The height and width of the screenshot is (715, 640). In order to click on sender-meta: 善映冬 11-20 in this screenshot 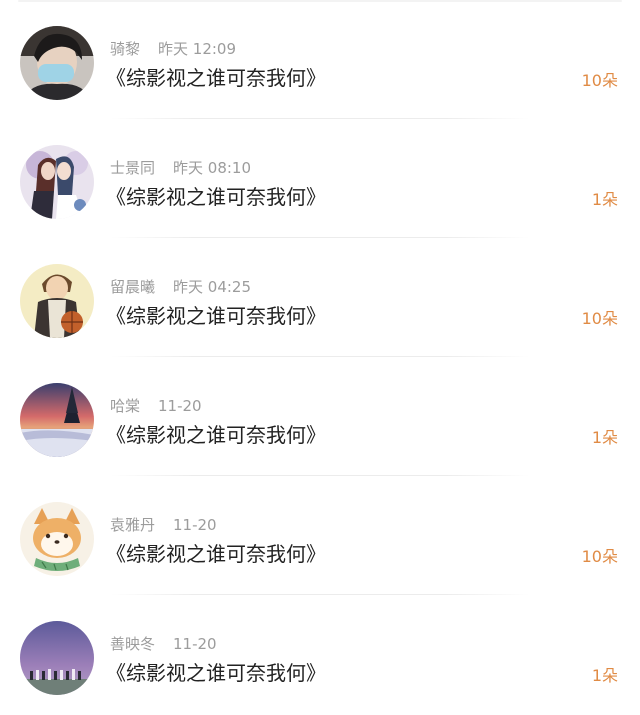, I will do `click(163, 643)`.